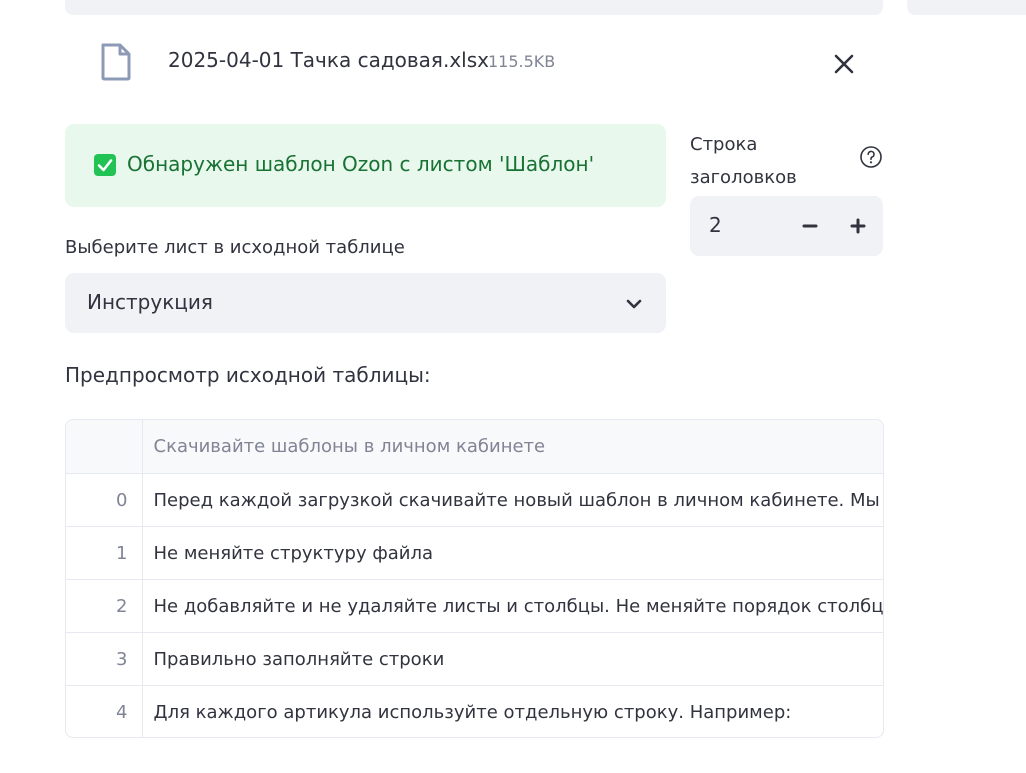 The width and height of the screenshot is (1026, 773). I want to click on table-cell: Не меняйте структуру файла, so click(512, 553).